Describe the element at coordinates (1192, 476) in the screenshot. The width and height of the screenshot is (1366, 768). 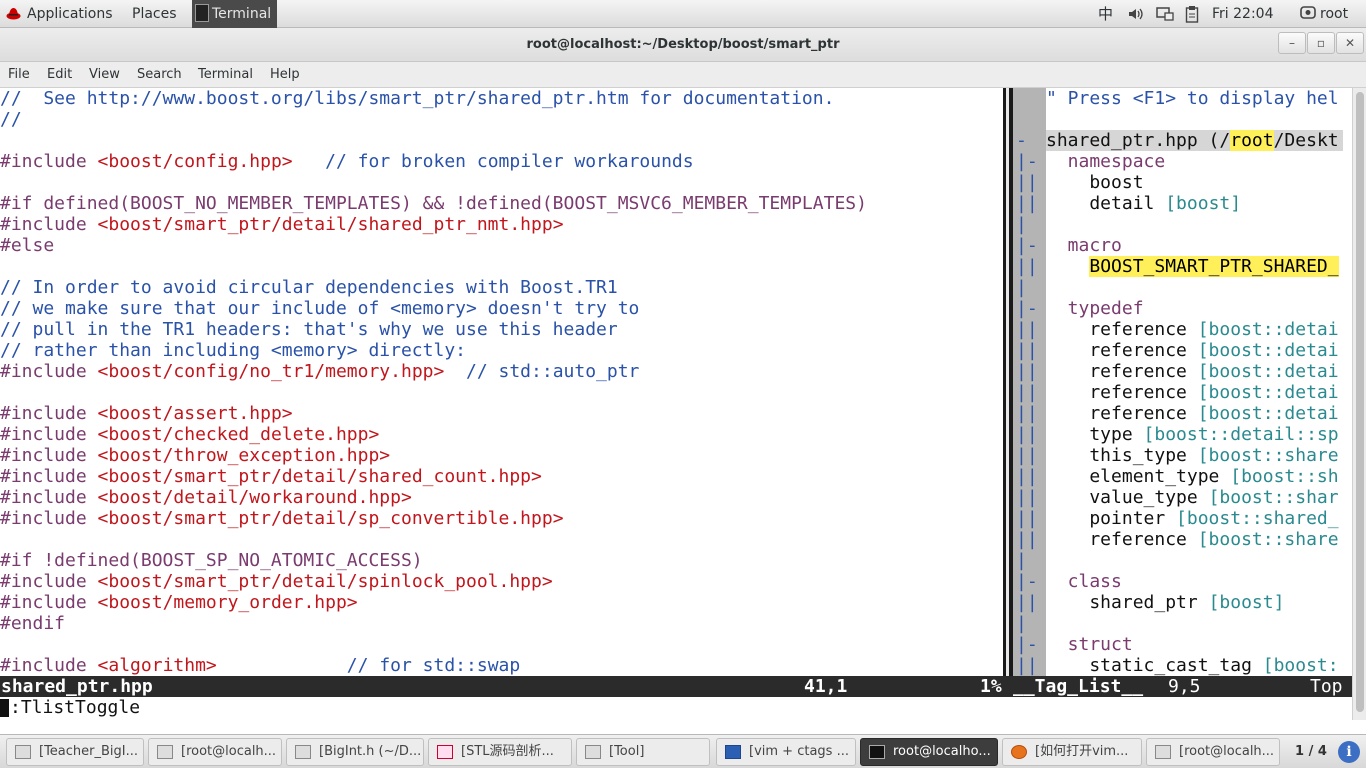
I see `taglist-line: element_type [boost::sh` at that location.